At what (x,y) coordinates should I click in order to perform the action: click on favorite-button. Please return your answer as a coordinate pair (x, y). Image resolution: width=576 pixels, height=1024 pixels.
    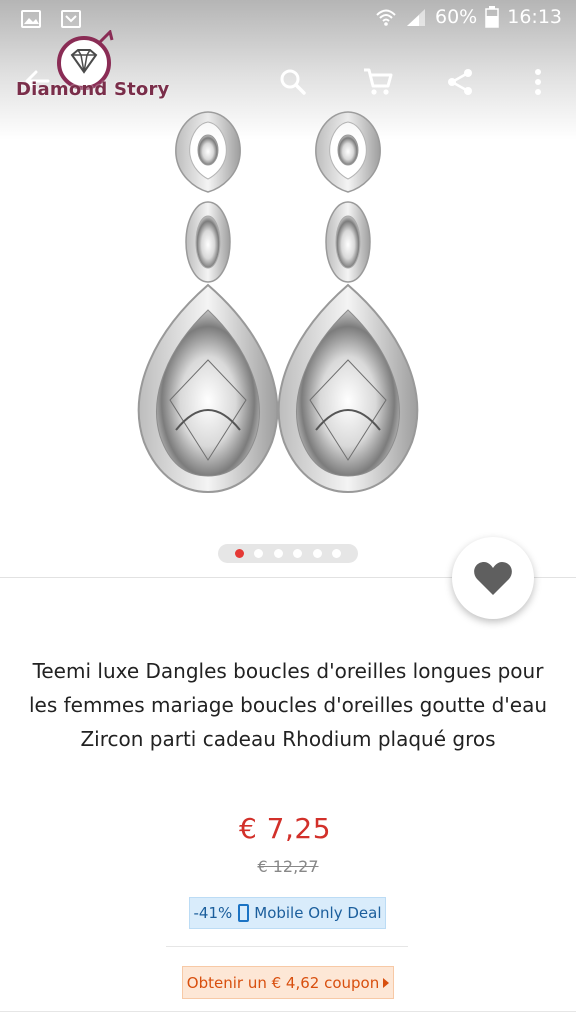
    Looking at the image, I should click on (493, 578).